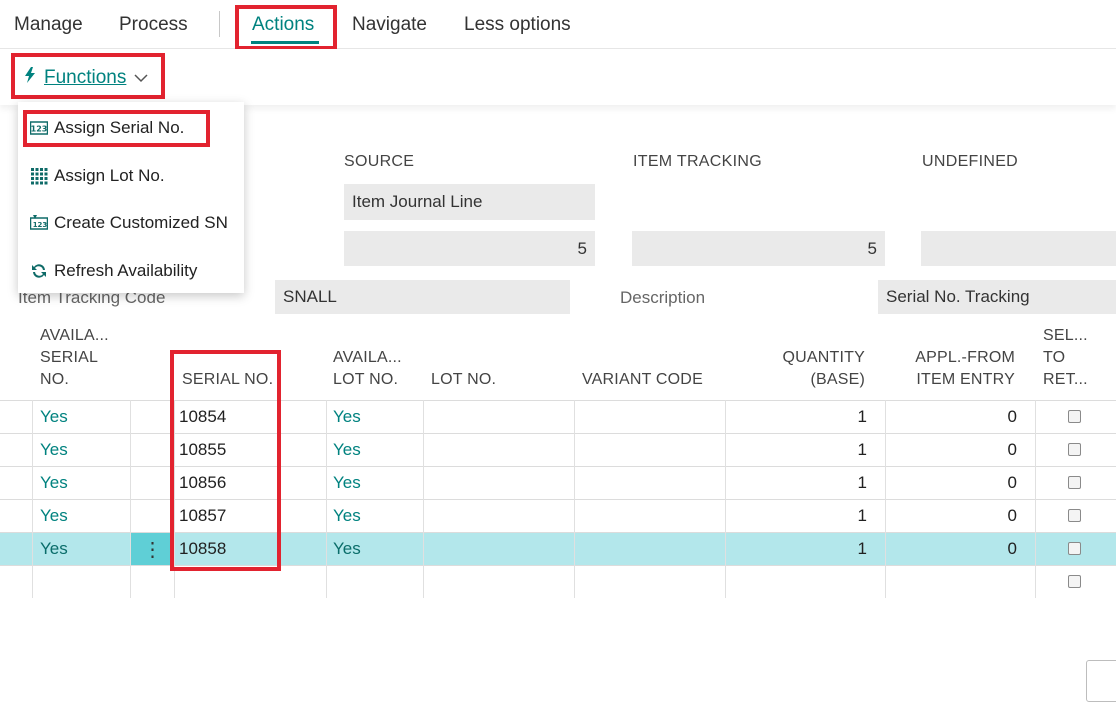 This screenshot has height=702, width=1116. I want to click on cell-serial-no: 10856, so click(202, 483).